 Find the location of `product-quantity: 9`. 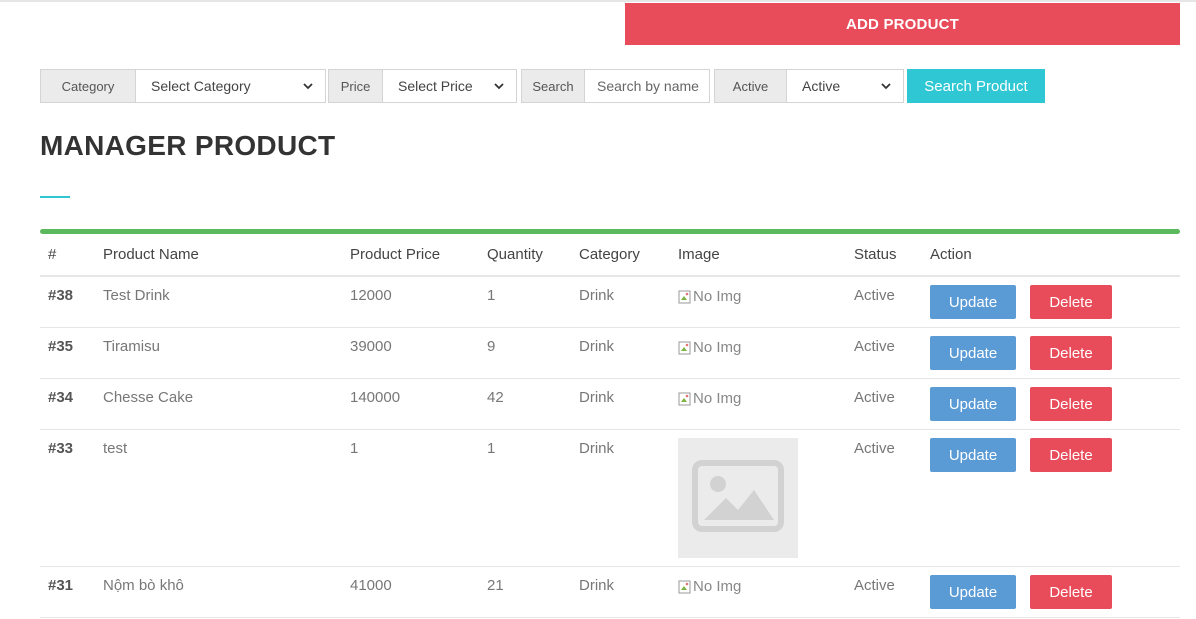

product-quantity: 9 is located at coordinates (525, 353).